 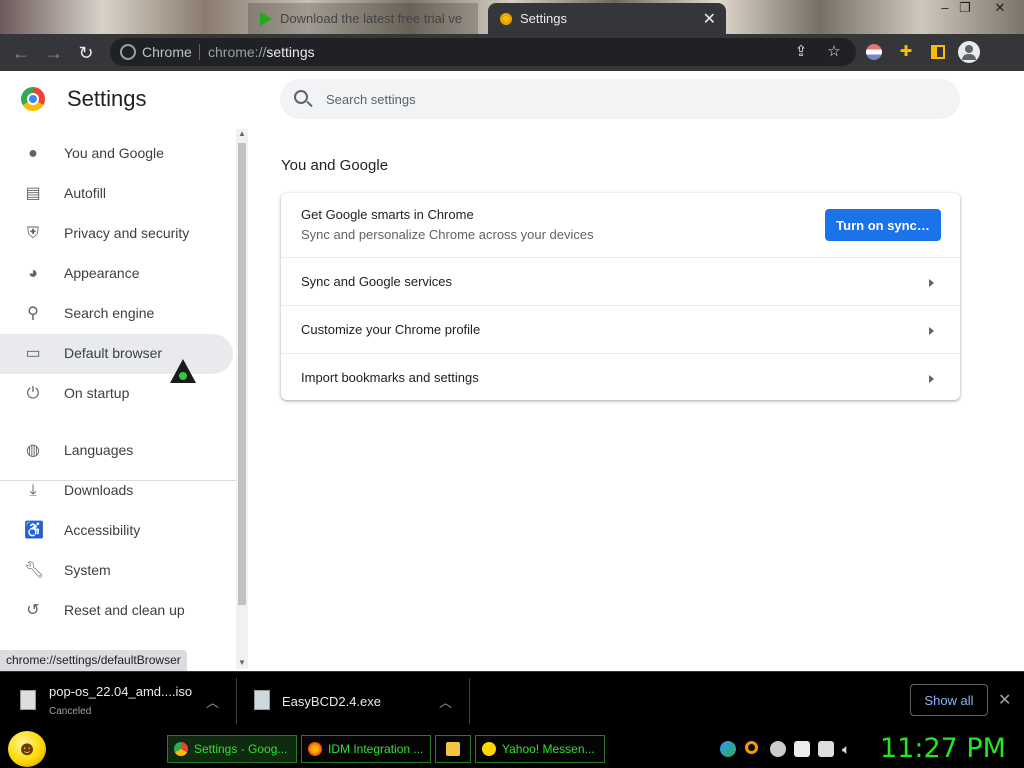 I want to click on section-title: You and Google, so click(x=335, y=165).